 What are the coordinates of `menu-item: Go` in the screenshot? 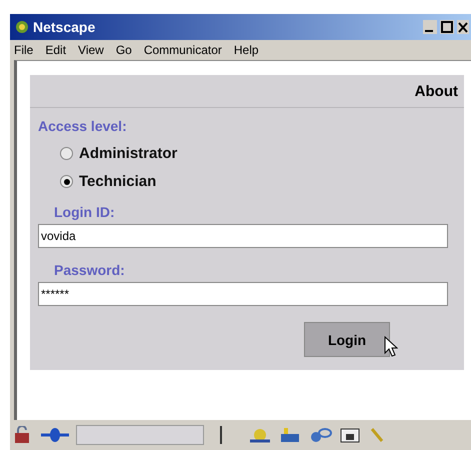 It's located at (124, 50).